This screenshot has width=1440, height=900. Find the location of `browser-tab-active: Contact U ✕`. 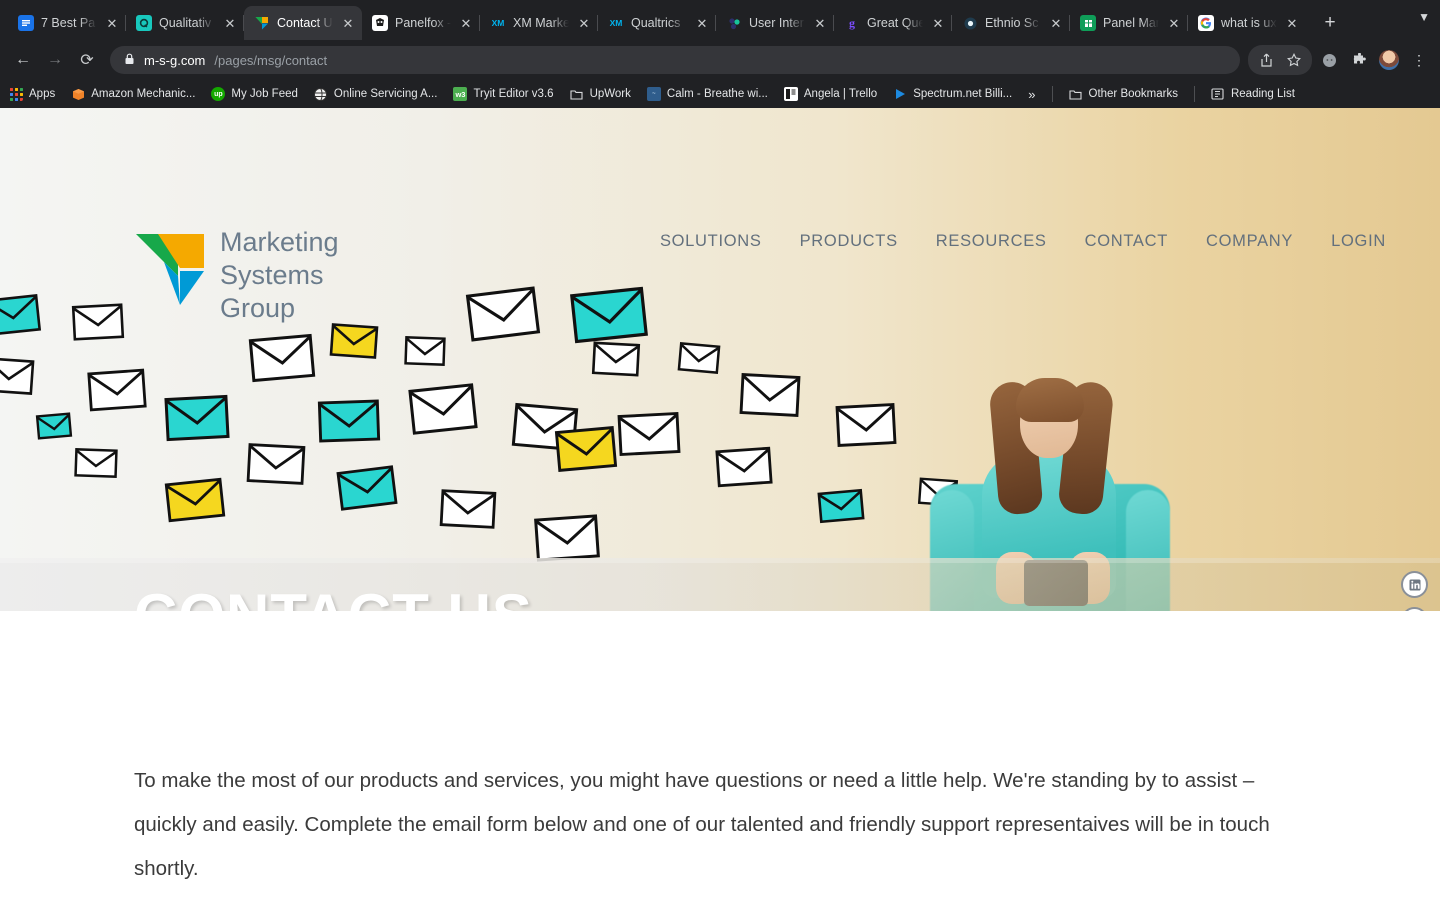

browser-tab-active: Contact U ✕ is located at coordinates (303, 23).